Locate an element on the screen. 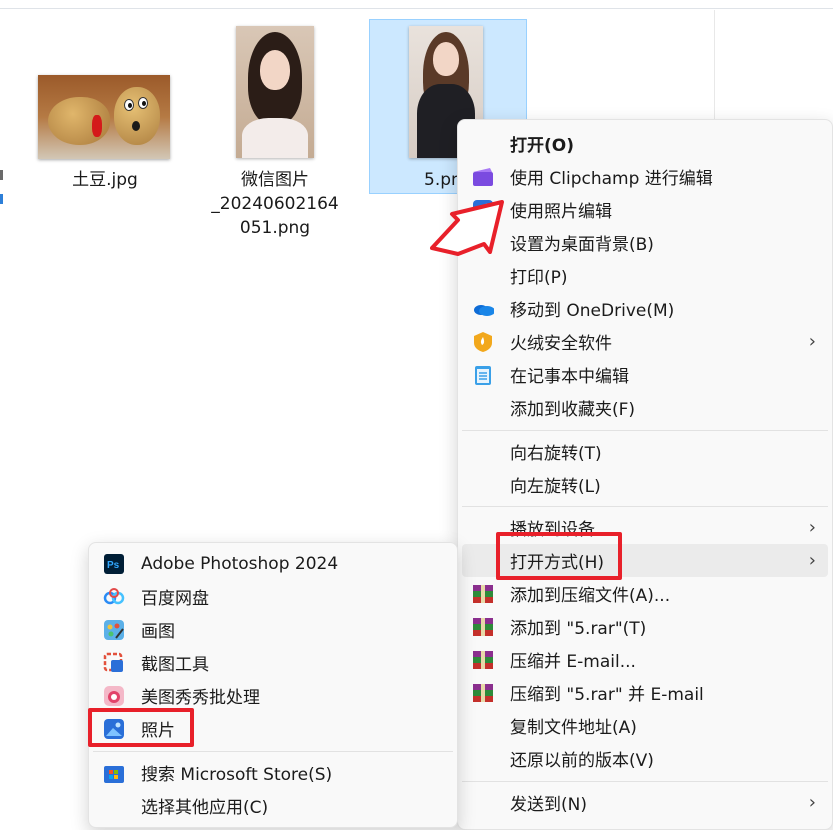 Image resolution: width=833 pixels, height=830 pixels. menu-item-label: 向左旋转(L) is located at coordinates (555, 487).